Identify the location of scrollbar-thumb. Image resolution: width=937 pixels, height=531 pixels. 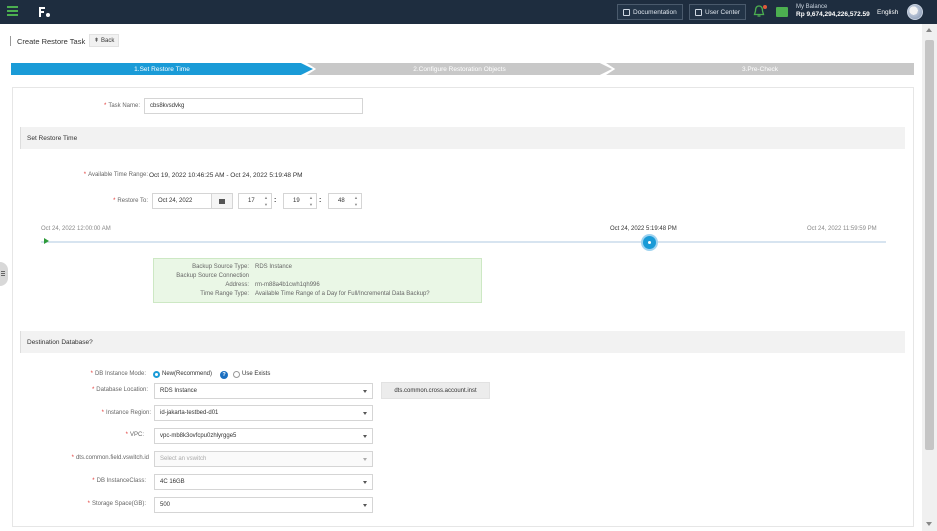
(929, 245).